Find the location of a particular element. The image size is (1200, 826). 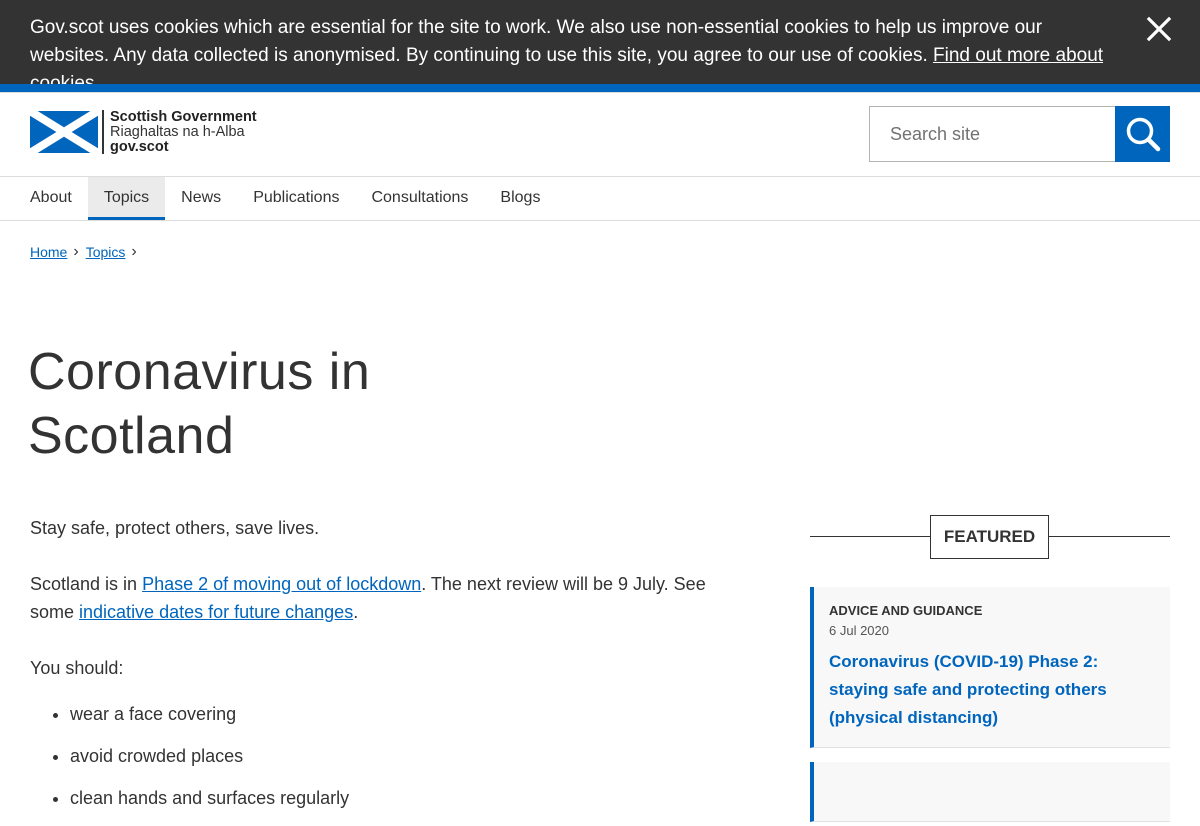

indicative-dates-link: indicative dates for future changes is located at coordinates (216, 612).